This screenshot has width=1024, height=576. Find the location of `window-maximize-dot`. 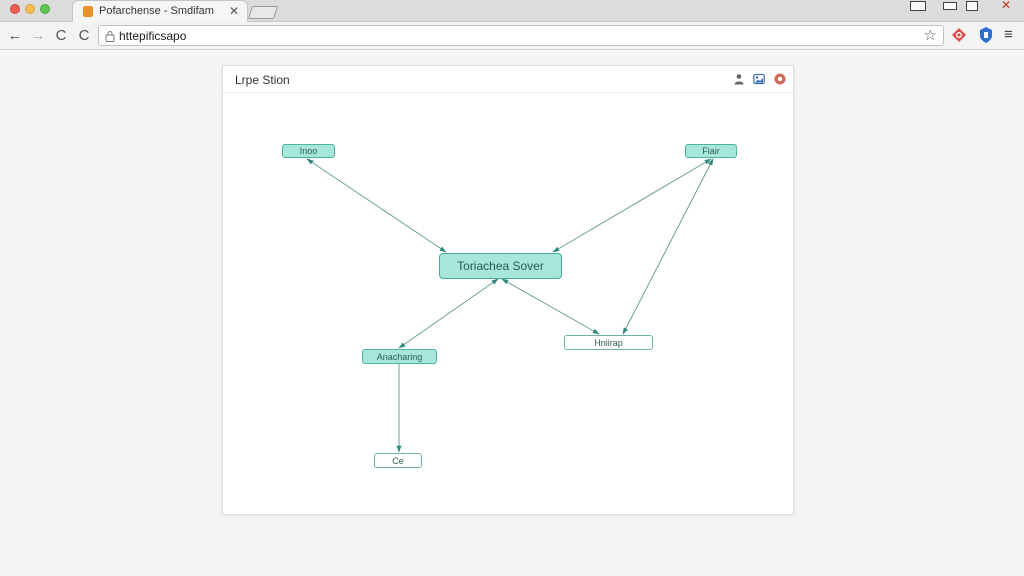

window-maximize-dot is located at coordinates (45, 9).